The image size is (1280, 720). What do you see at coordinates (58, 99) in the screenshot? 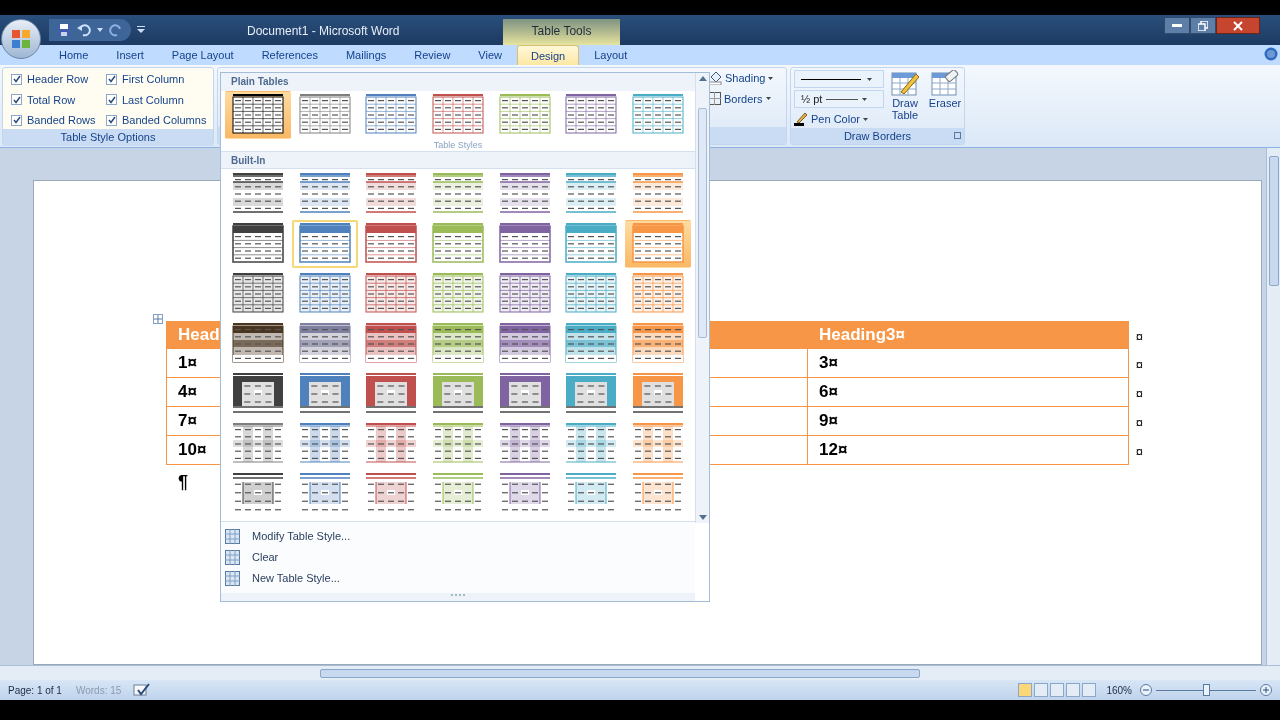
I see `checkbox-option: Total Row` at bounding box center [58, 99].